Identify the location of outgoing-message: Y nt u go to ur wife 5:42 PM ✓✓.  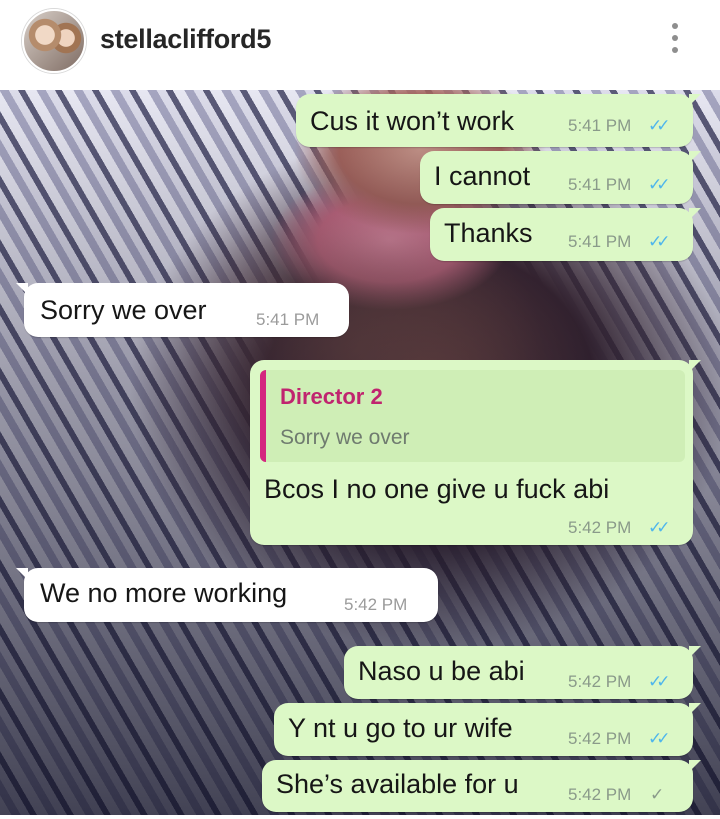
(487, 729).